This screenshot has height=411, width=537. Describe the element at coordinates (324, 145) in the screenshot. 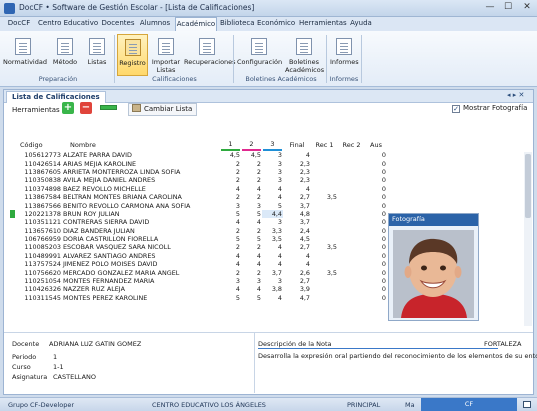

I see `col-rec-1: Rec 1` at that location.